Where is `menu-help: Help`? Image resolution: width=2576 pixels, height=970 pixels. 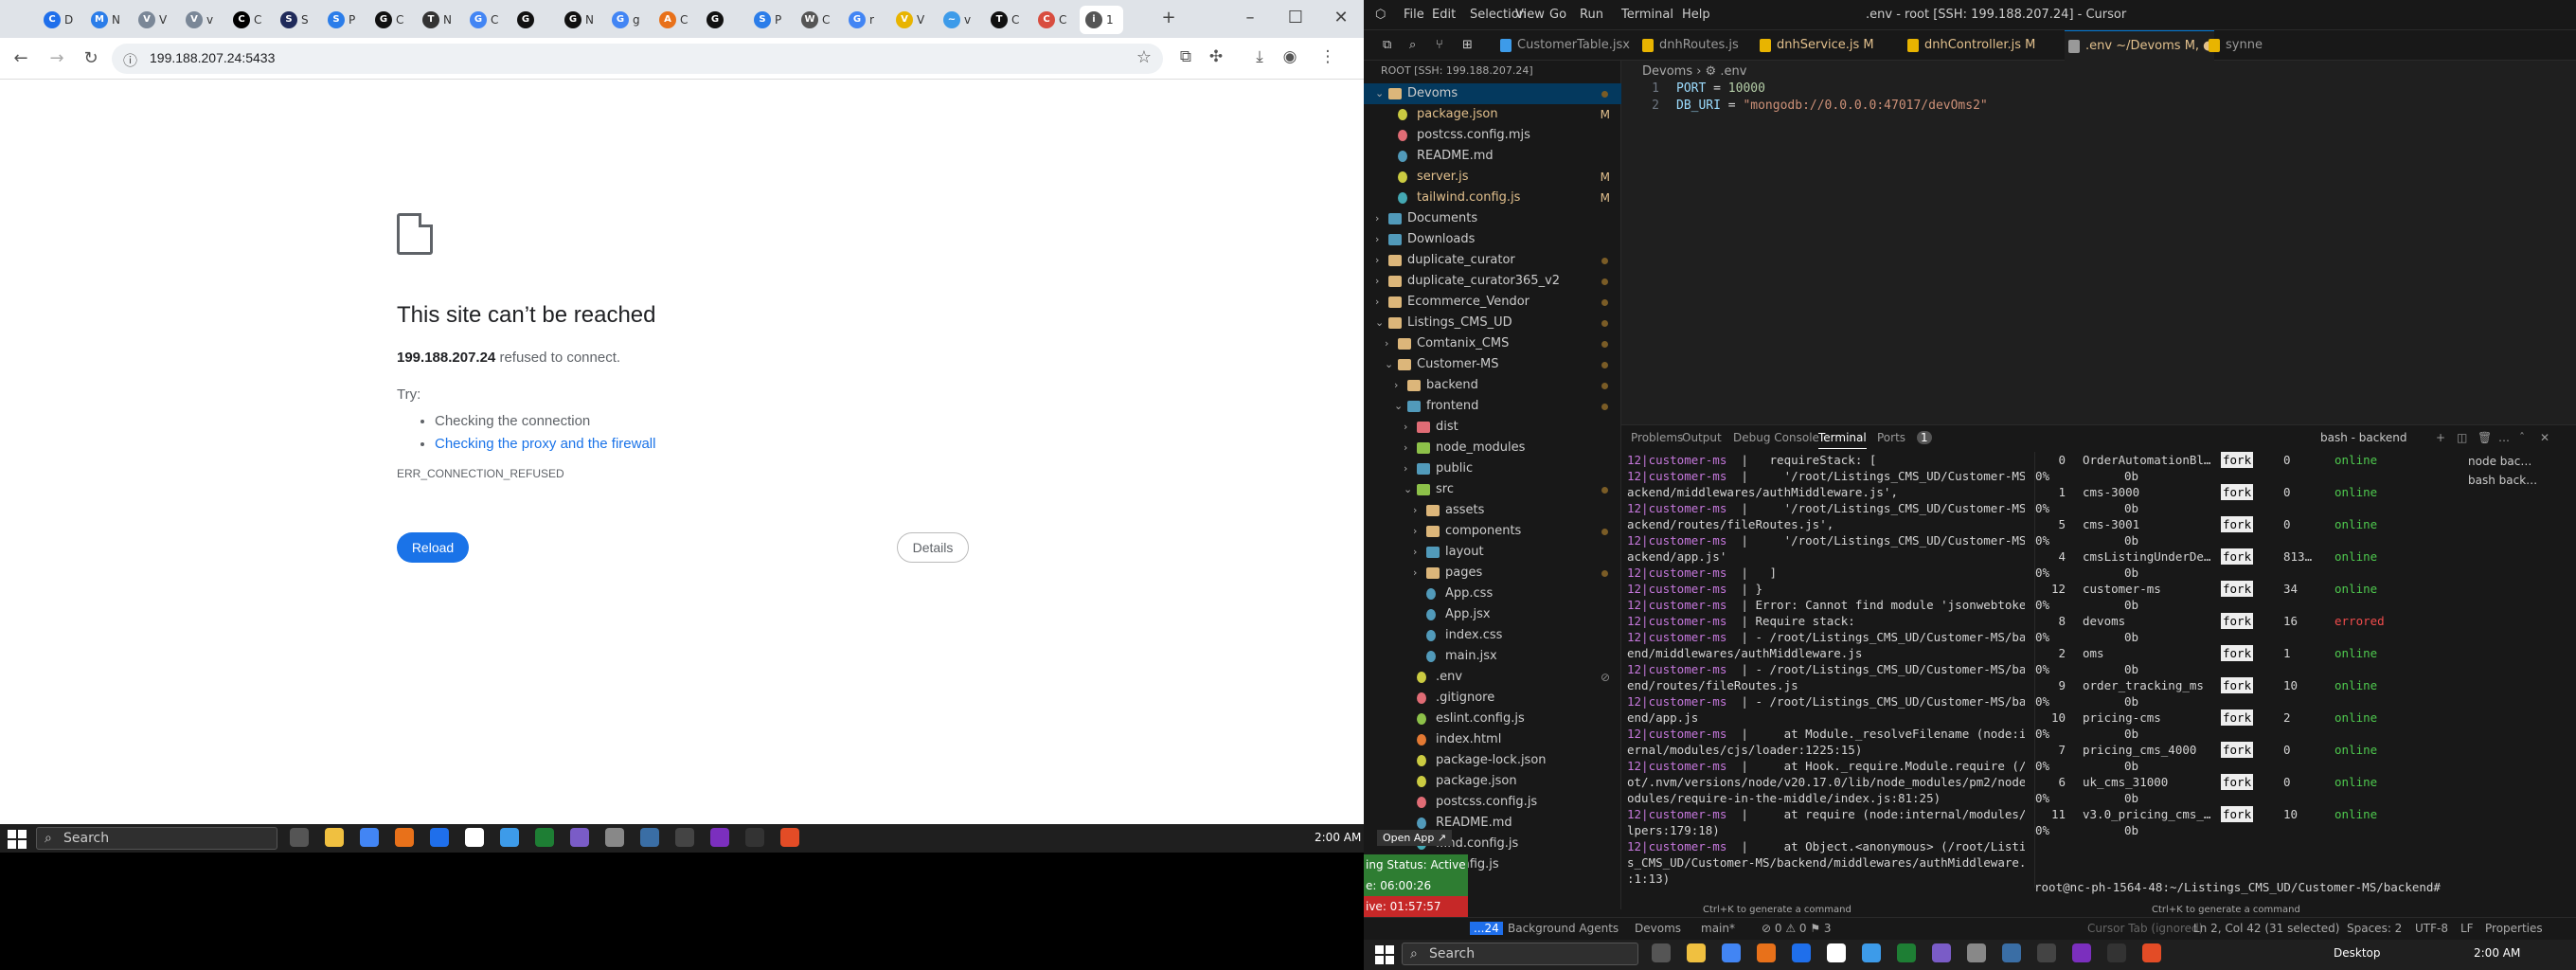
menu-help: Help is located at coordinates (1696, 15).